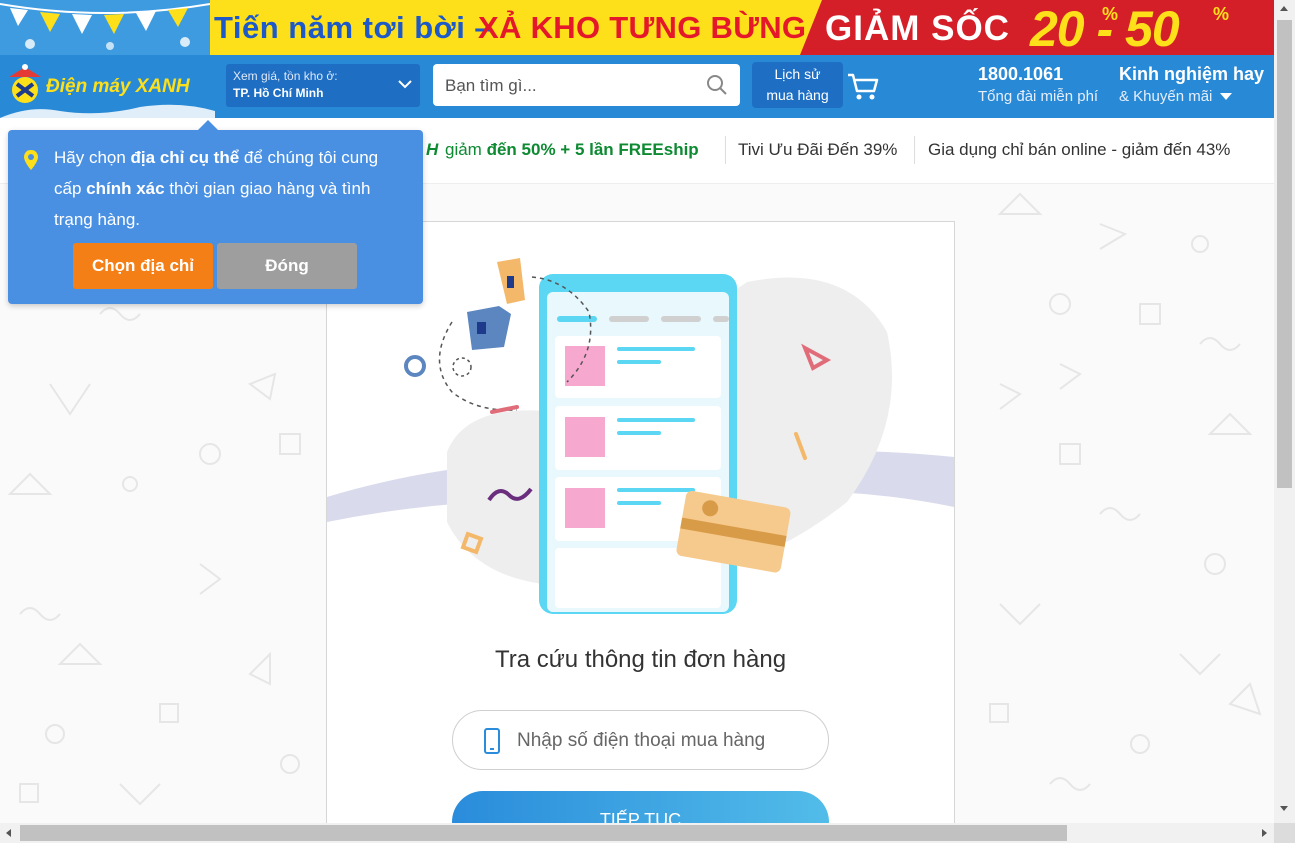 Image resolution: width=1295 pixels, height=843 pixels. What do you see at coordinates (185, 157) in the screenshot?
I see `popup-message-bold1: địa chỉ cụ thể` at bounding box center [185, 157].